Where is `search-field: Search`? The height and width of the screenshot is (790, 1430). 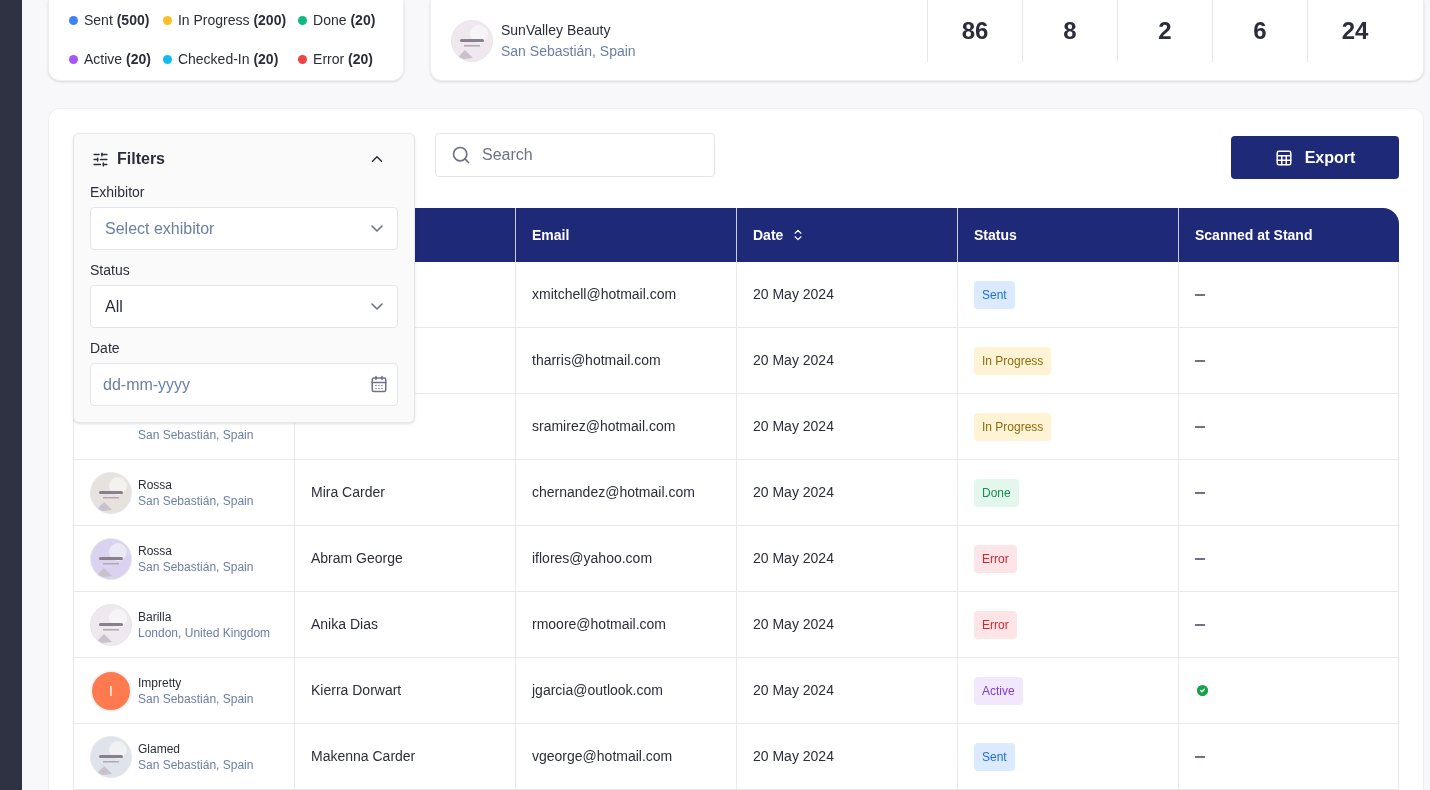
search-field: Search is located at coordinates (575, 155).